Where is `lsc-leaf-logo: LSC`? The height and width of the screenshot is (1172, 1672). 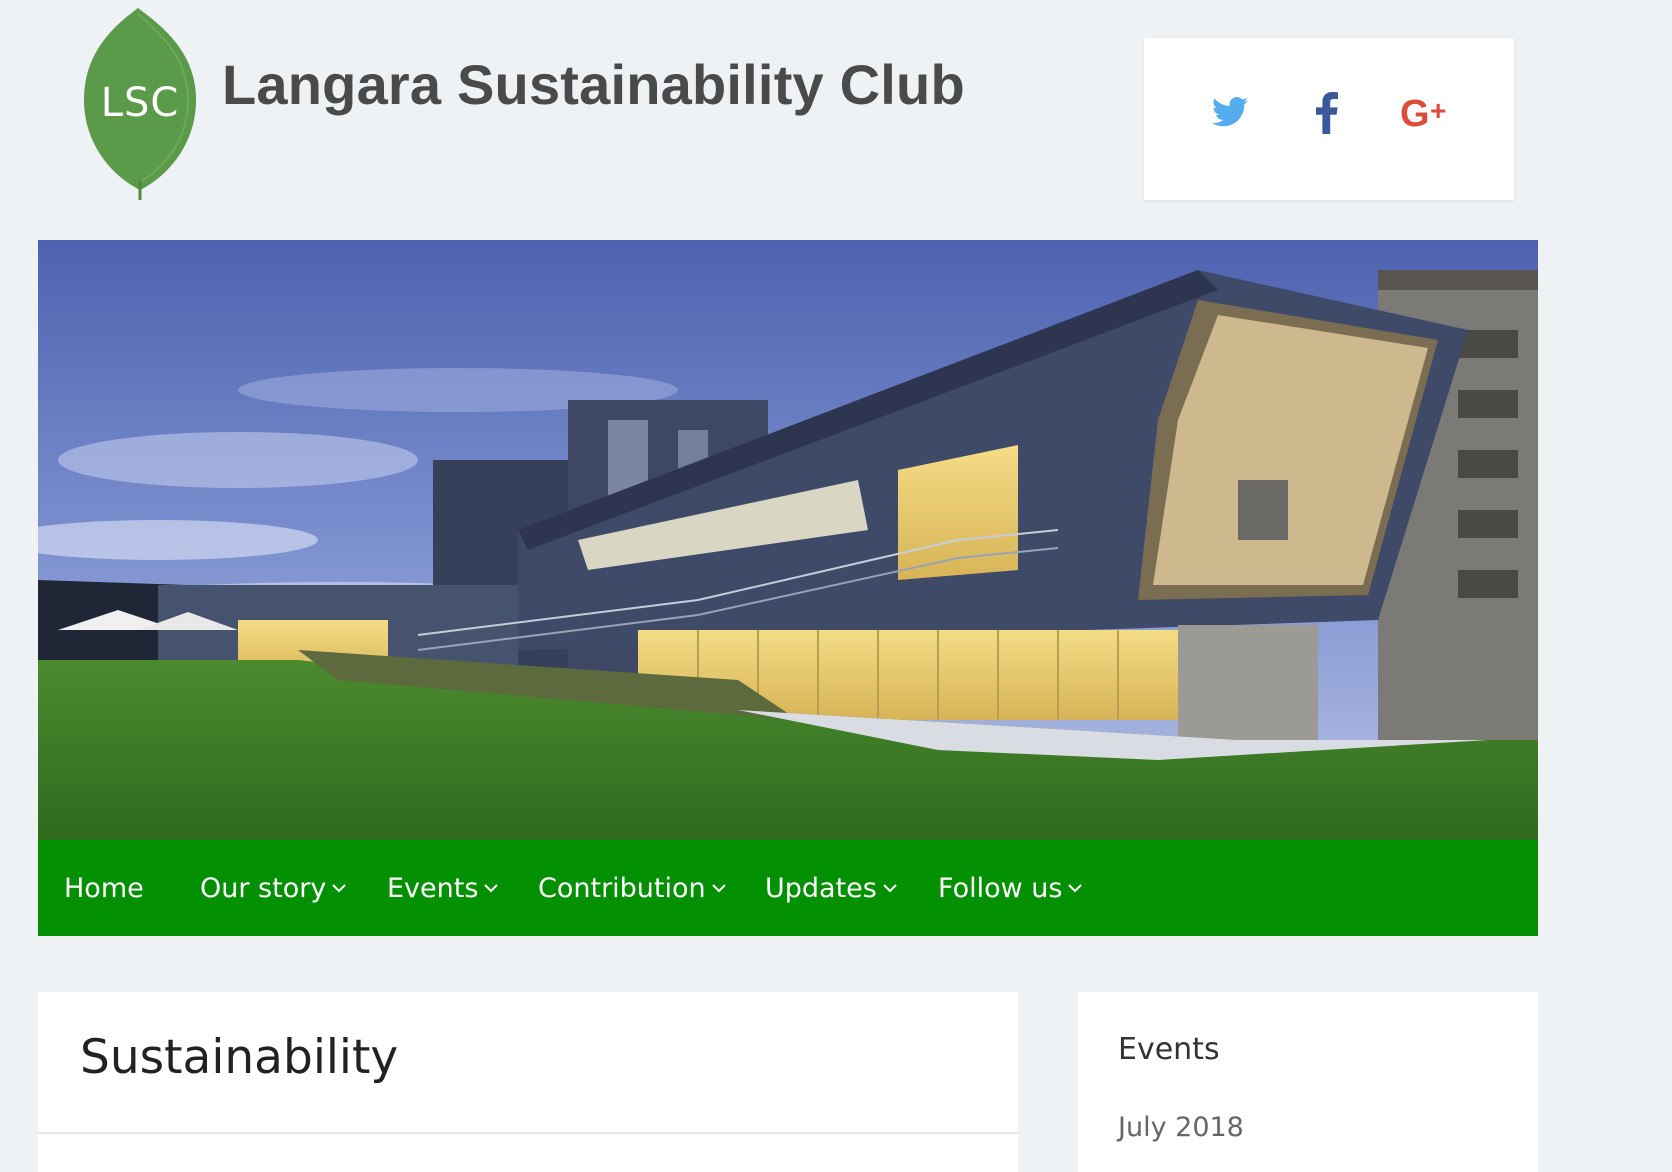
lsc-leaf-logo: LSC is located at coordinates (140, 102).